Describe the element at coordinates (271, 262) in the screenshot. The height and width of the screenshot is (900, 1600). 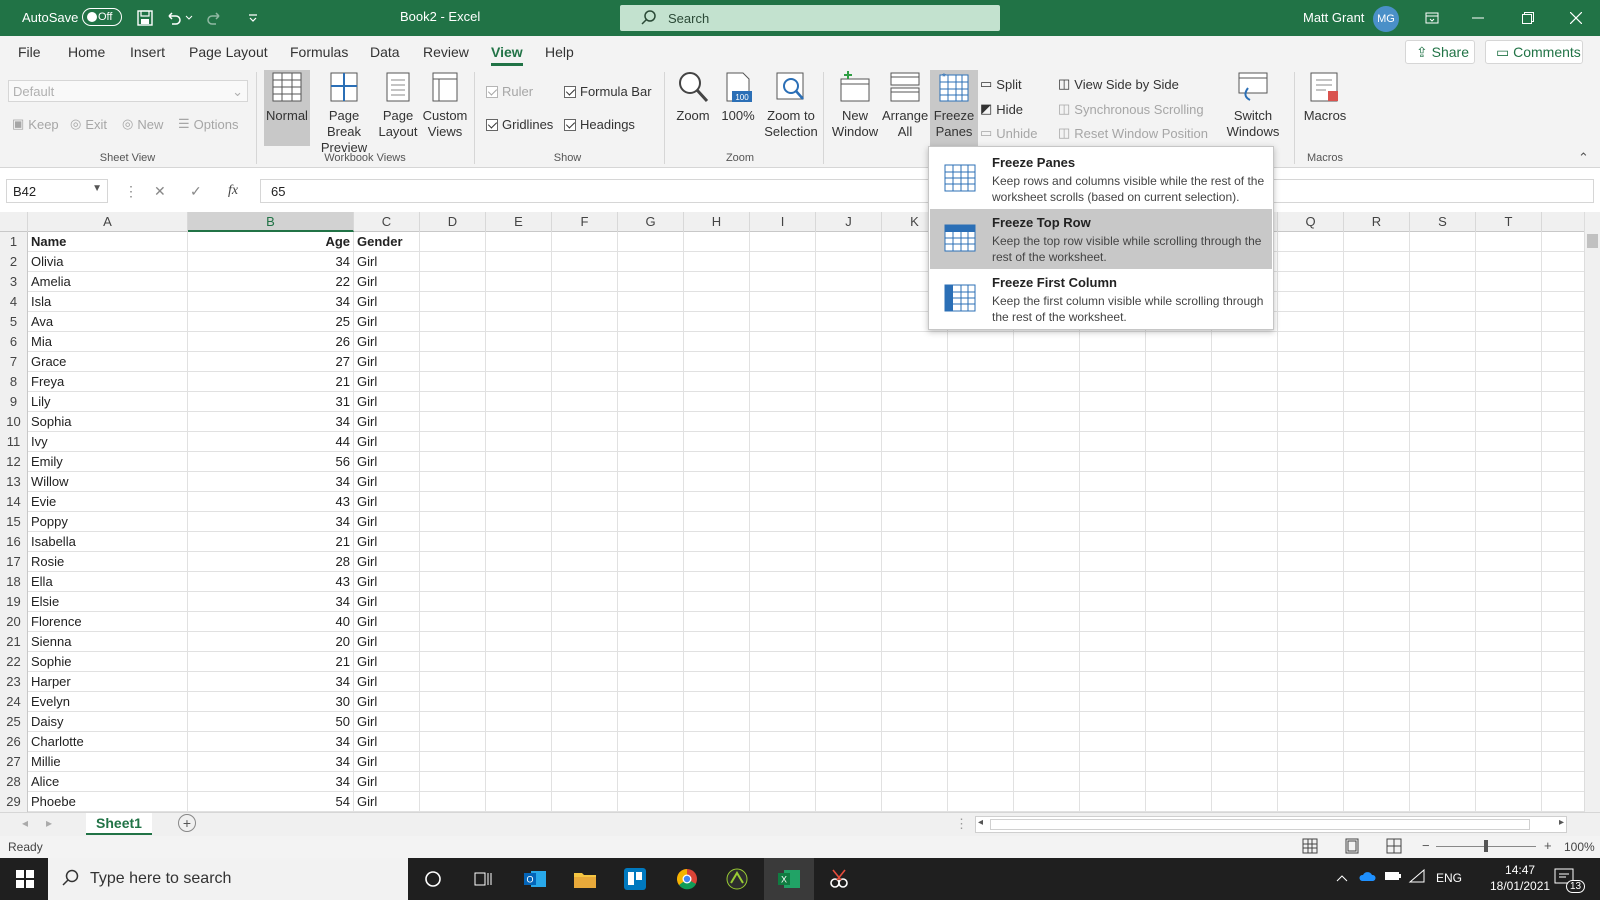
I see `cell: 34` at that location.